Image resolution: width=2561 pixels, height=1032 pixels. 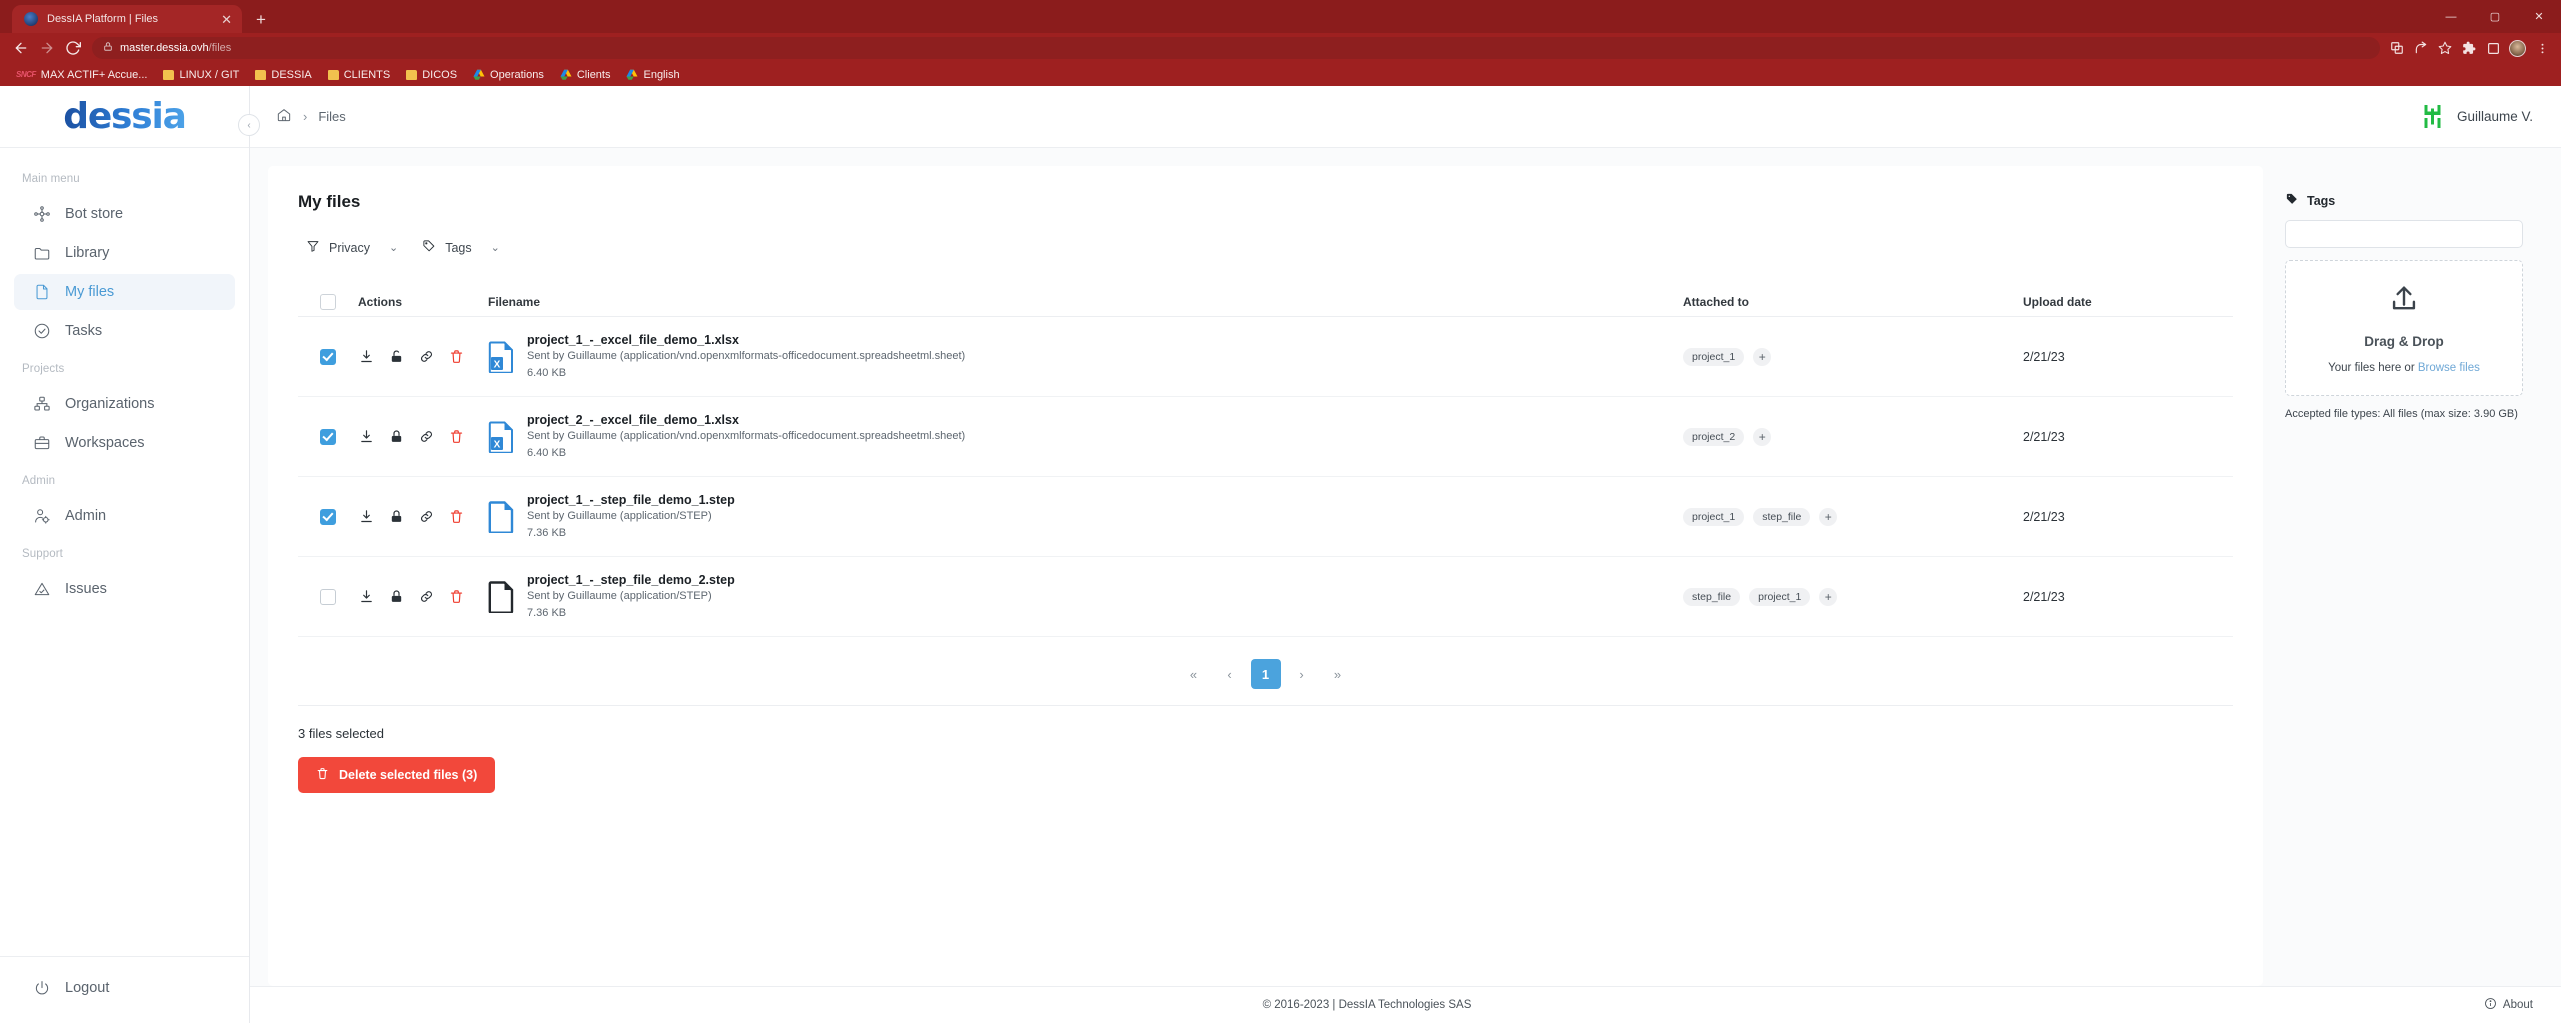 What do you see at coordinates (2421, 48) in the screenshot?
I see `share-icon` at bounding box center [2421, 48].